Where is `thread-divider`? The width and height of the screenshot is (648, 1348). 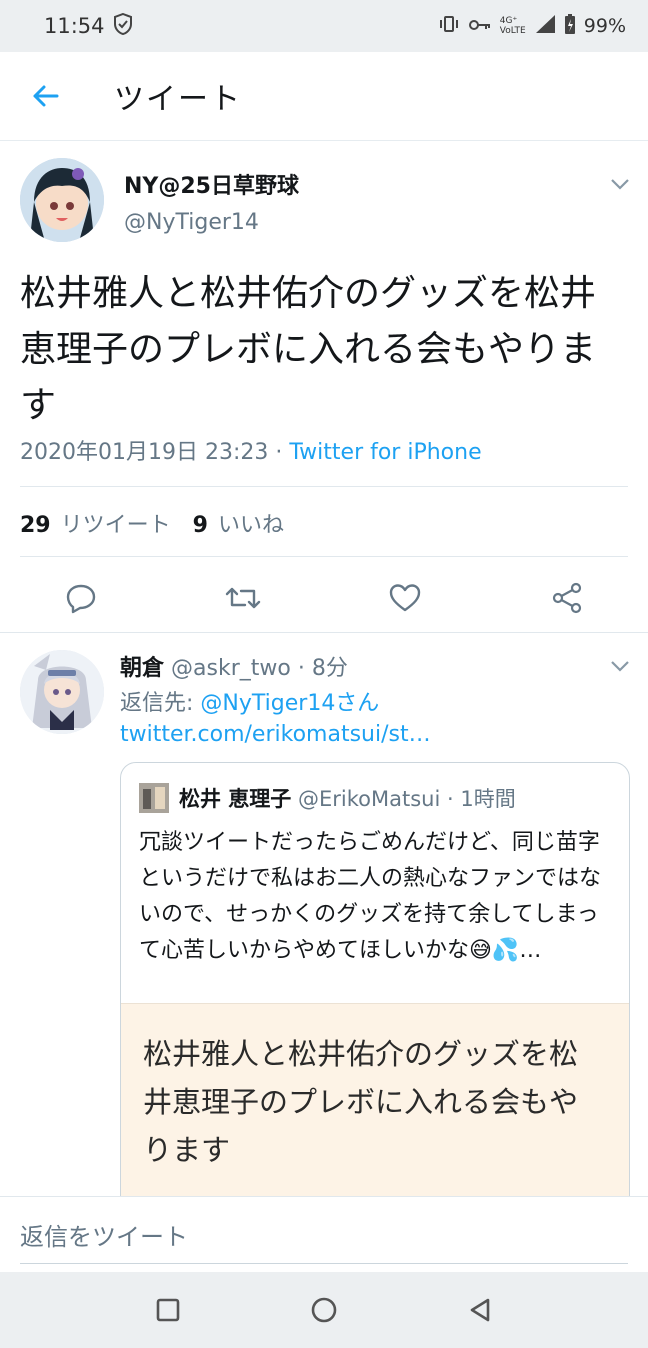
thread-divider is located at coordinates (324, 632).